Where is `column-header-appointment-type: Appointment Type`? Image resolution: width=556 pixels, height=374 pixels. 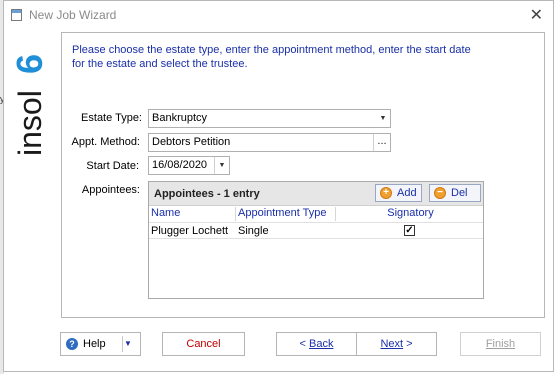
column-header-appointment-type: Appointment Type is located at coordinates (286, 214).